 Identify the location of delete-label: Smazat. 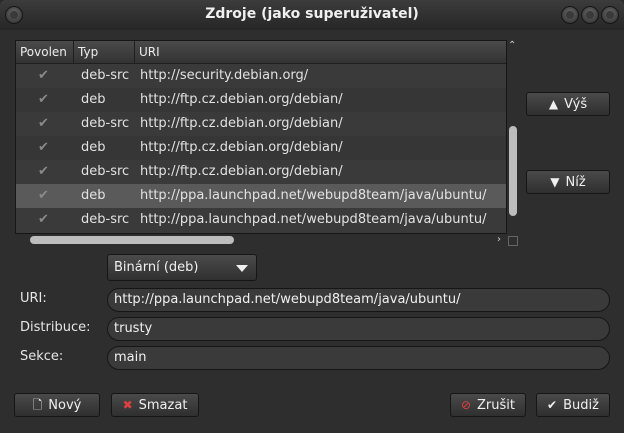
(163, 405).